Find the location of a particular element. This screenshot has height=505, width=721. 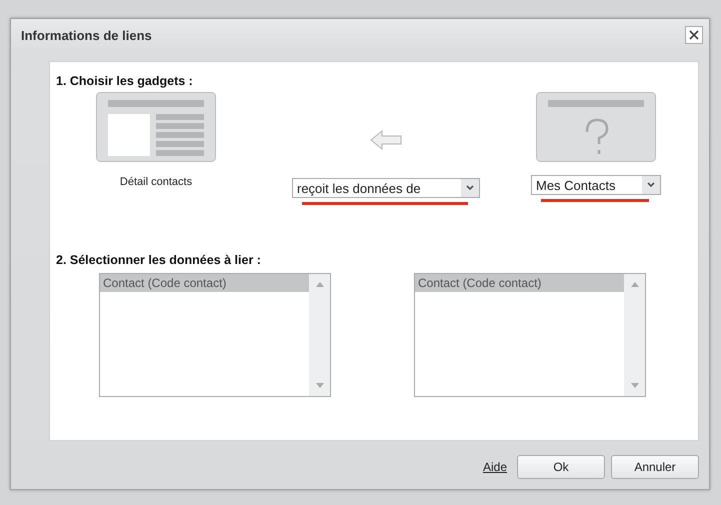

section-heading: 1. Choisir les gadgets : is located at coordinates (125, 81).